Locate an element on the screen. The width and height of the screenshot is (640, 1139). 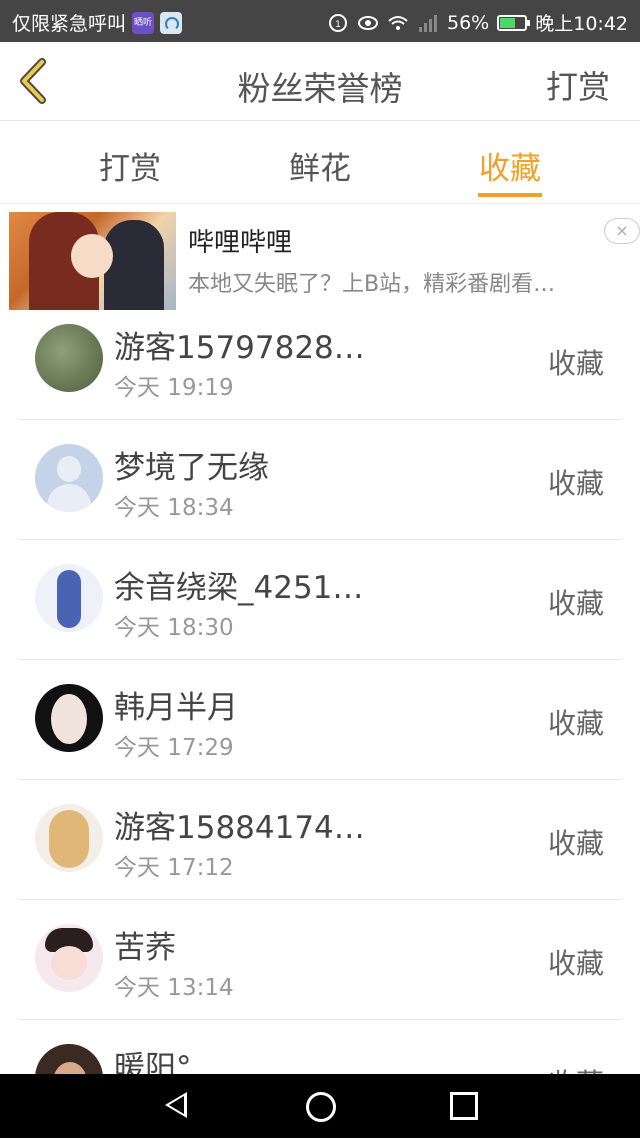
active-tab-indicator is located at coordinates (510, 195).